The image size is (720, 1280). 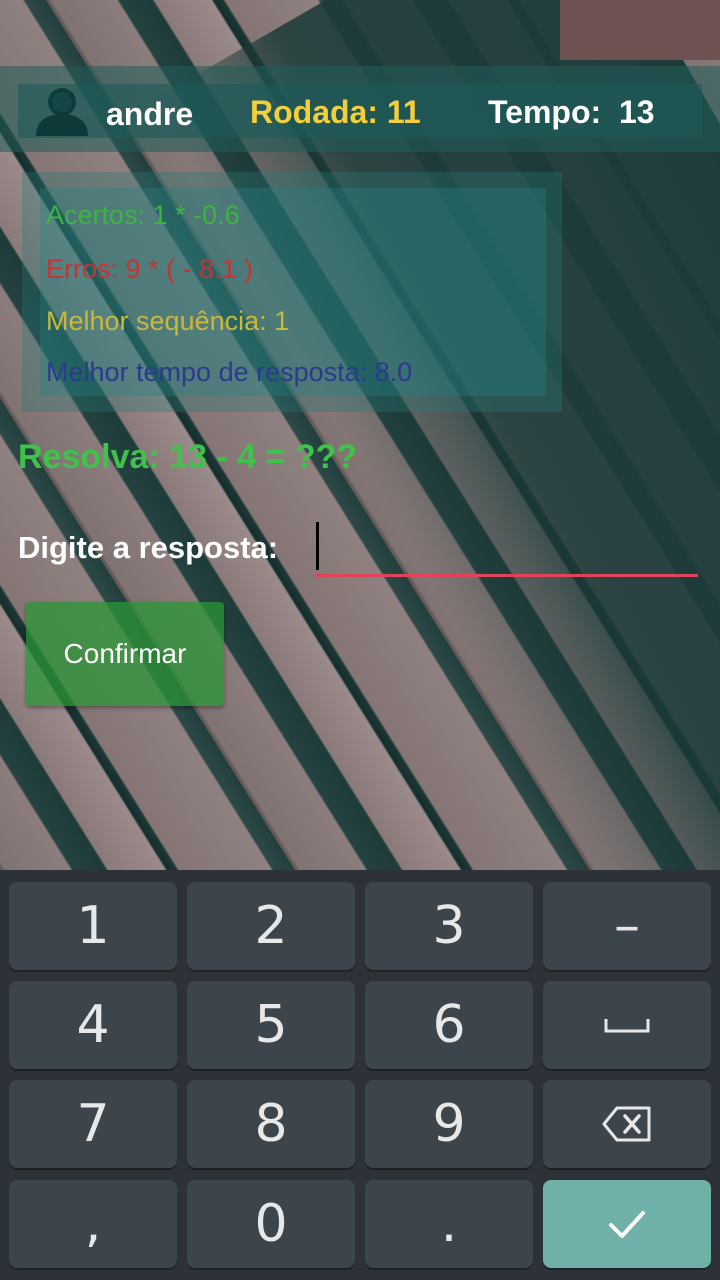 I want to click on stat-best-streak: Melhor sequência: 1, so click(x=168, y=321).